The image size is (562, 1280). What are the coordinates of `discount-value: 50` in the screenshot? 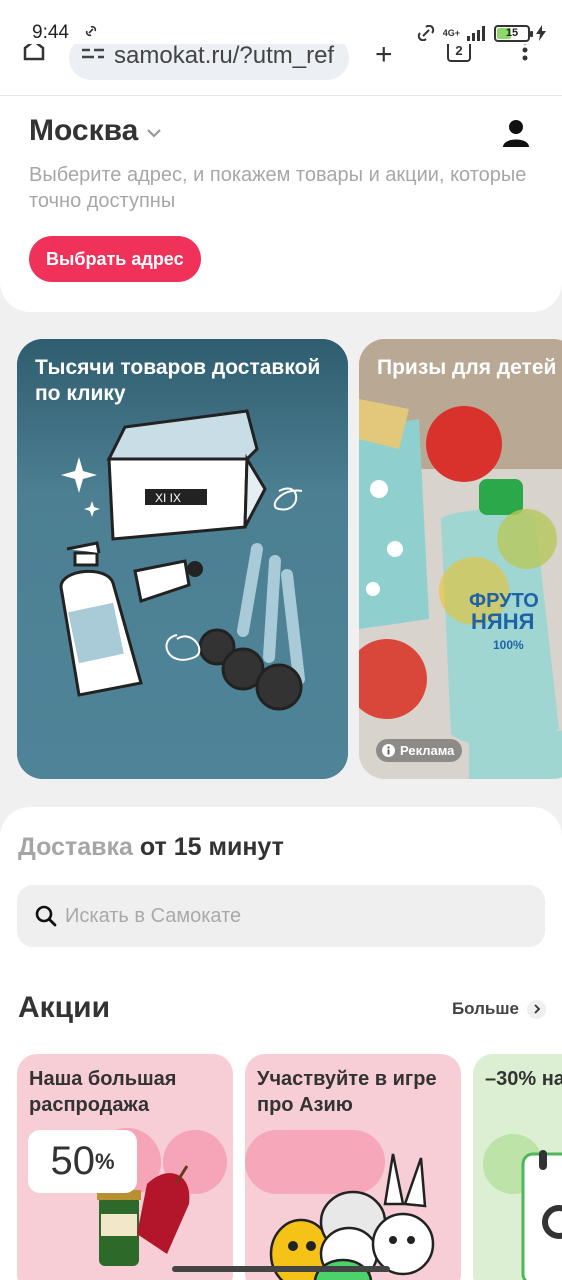 It's located at (72, 1161).